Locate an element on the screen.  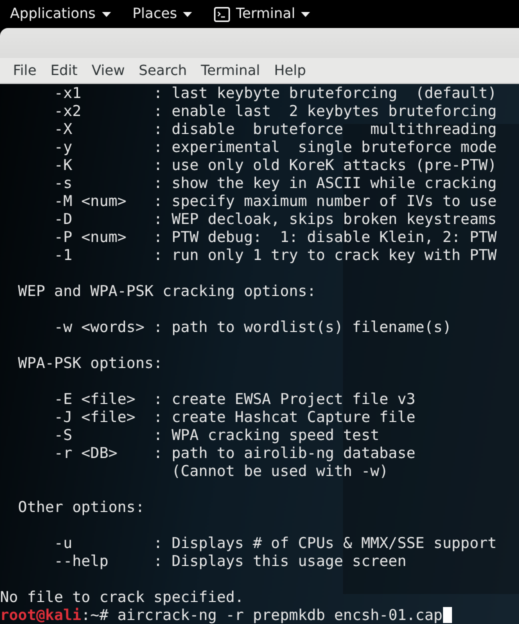
option-text: -M <num> : specify maximum number of IVs to use is located at coordinates (275, 201).